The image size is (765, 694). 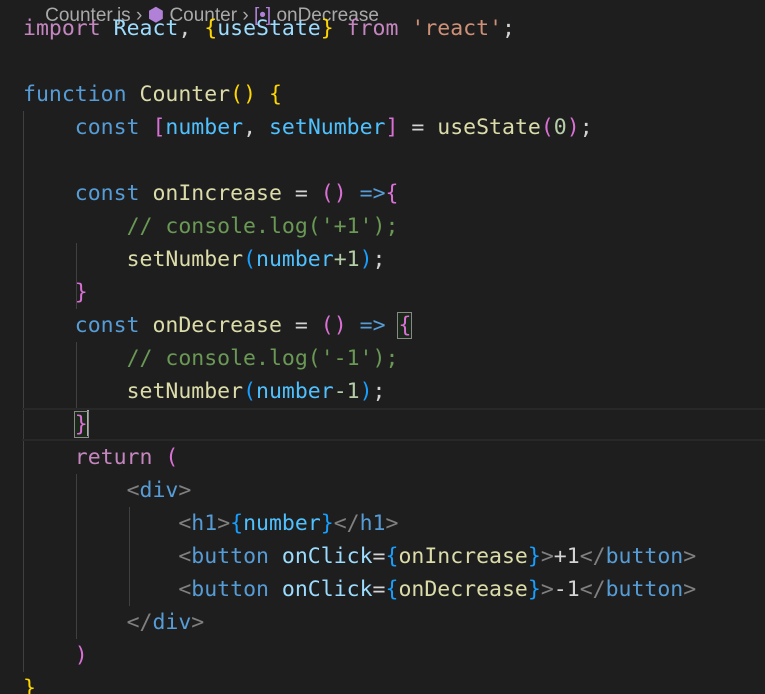 What do you see at coordinates (212, 15) in the screenshot?
I see `breadcrumb: Counter.js › ⬢ Counter › [•] onDecrease` at bounding box center [212, 15].